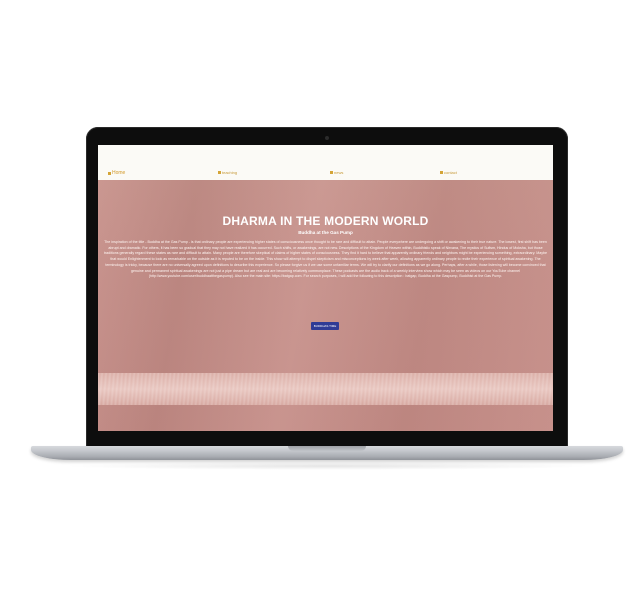  What do you see at coordinates (325, 162) in the screenshot?
I see `top-navbar: Home teaching news contact` at bounding box center [325, 162].